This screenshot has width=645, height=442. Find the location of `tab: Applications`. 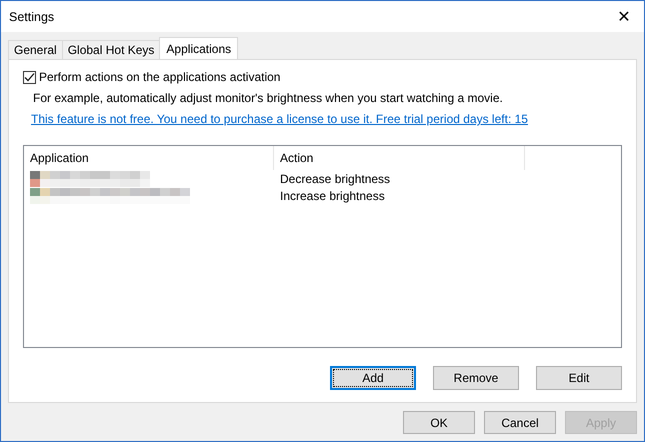

tab: Applications is located at coordinates (198, 48).